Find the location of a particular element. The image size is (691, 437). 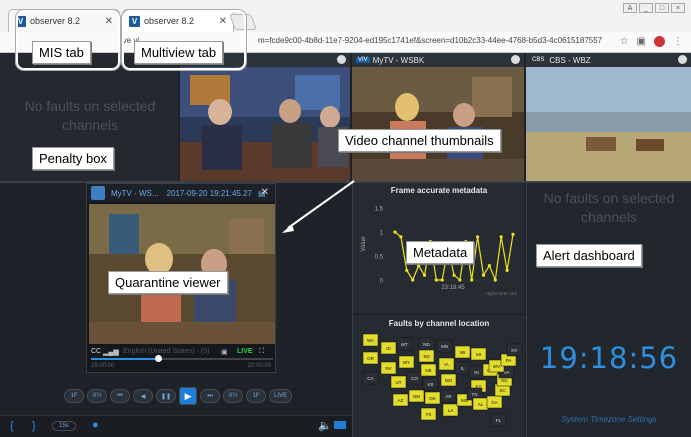

slow-forward-button: X½ is located at coordinates (233, 396).